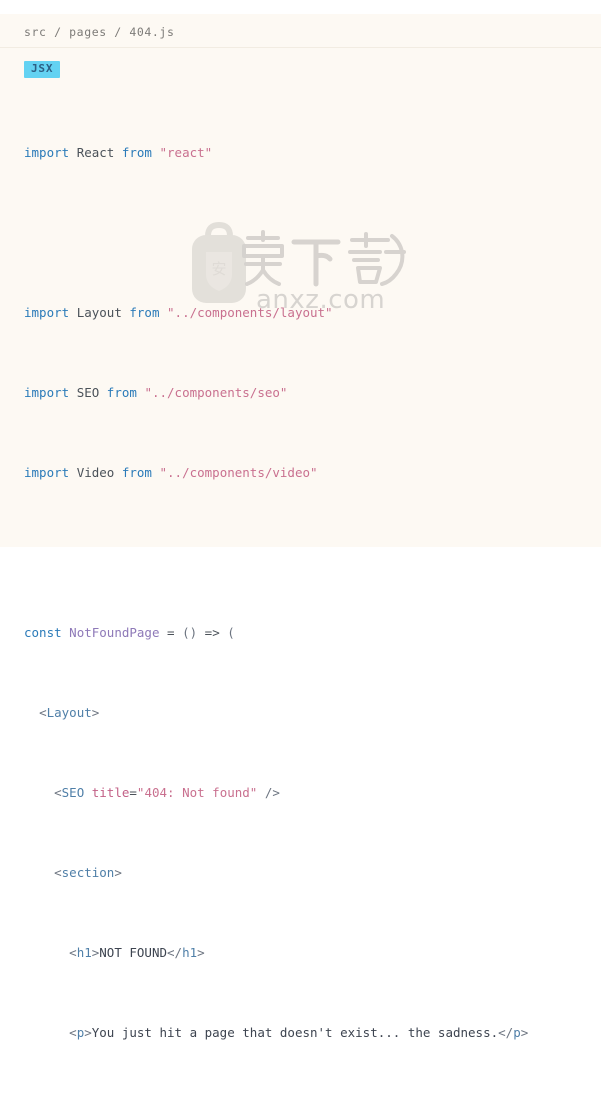  What do you see at coordinates (88, 872) in the screenshot?
I see `code-line: <section>` at bounding box center [88, 872].